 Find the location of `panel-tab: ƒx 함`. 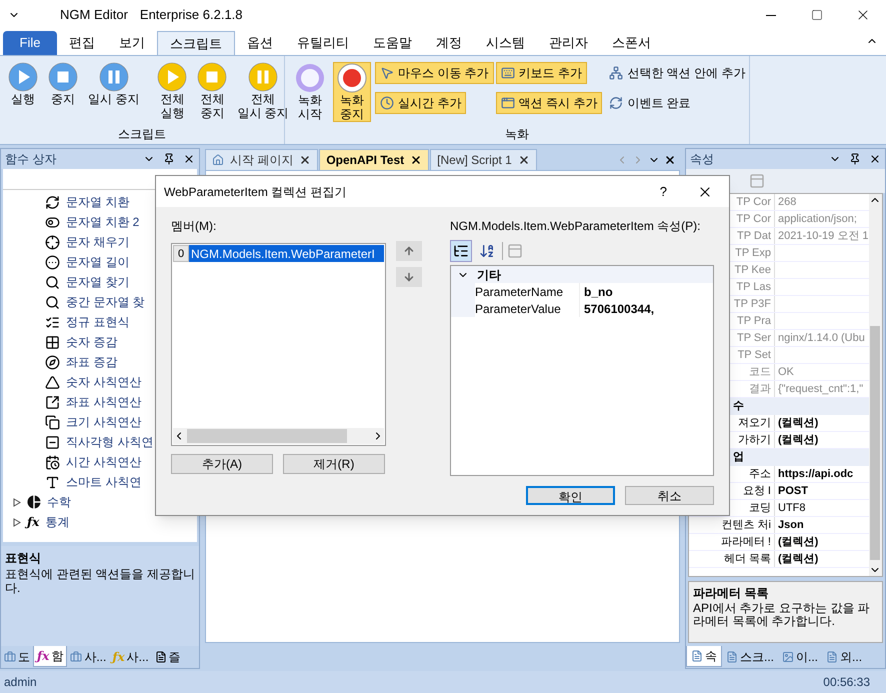

panel-tab: ƒx 함 is located at coordinates (50, 656).